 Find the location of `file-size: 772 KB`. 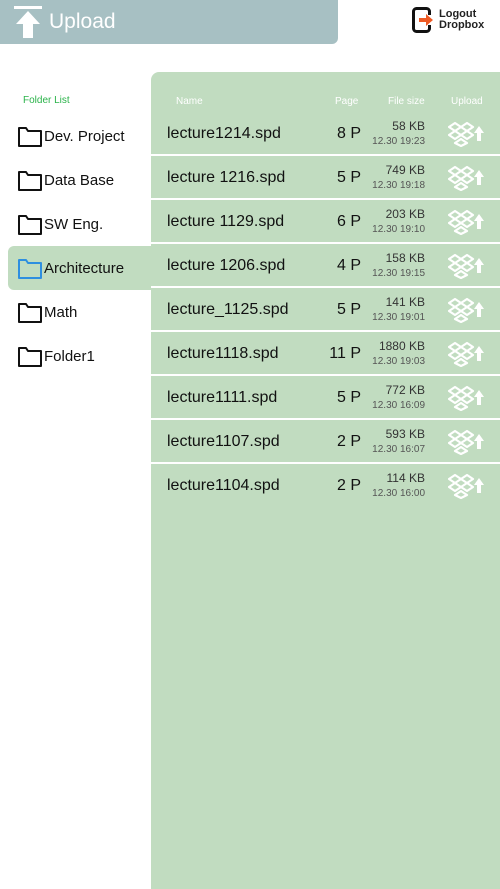

file-size: 772 KB is located at coordinates (405, 390).